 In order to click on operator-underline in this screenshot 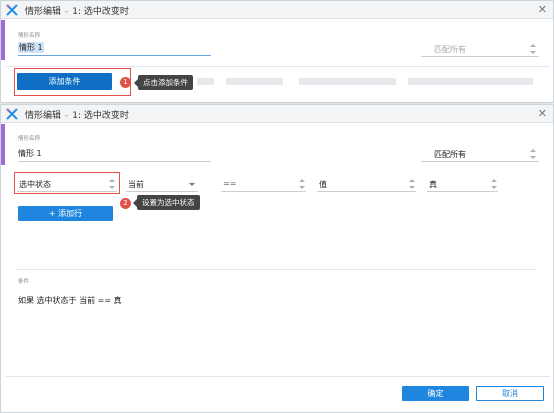, I will do `click(263, 191)`.